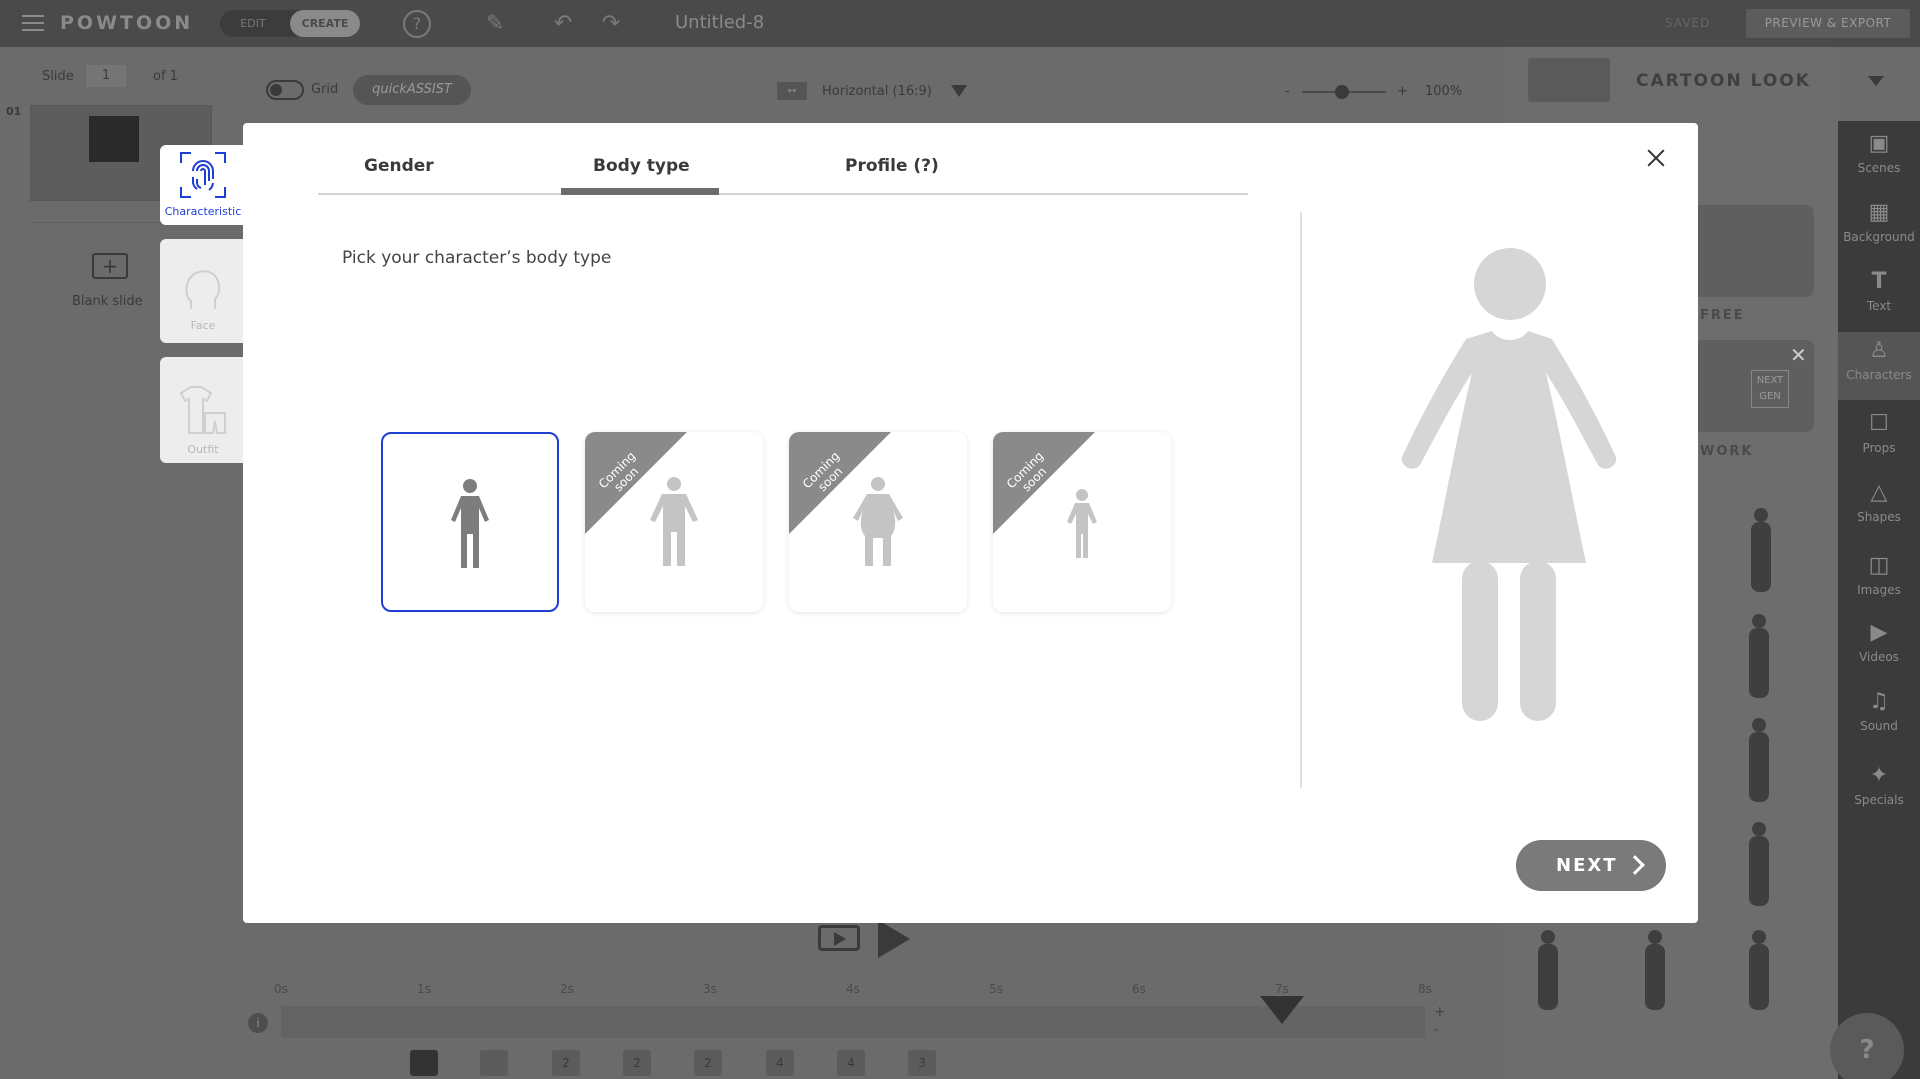  What do you see at coordinates (412, 90) in the screenshot?
I see `quick-assist-button: quickASSIST` at bounding box center [412, 90].